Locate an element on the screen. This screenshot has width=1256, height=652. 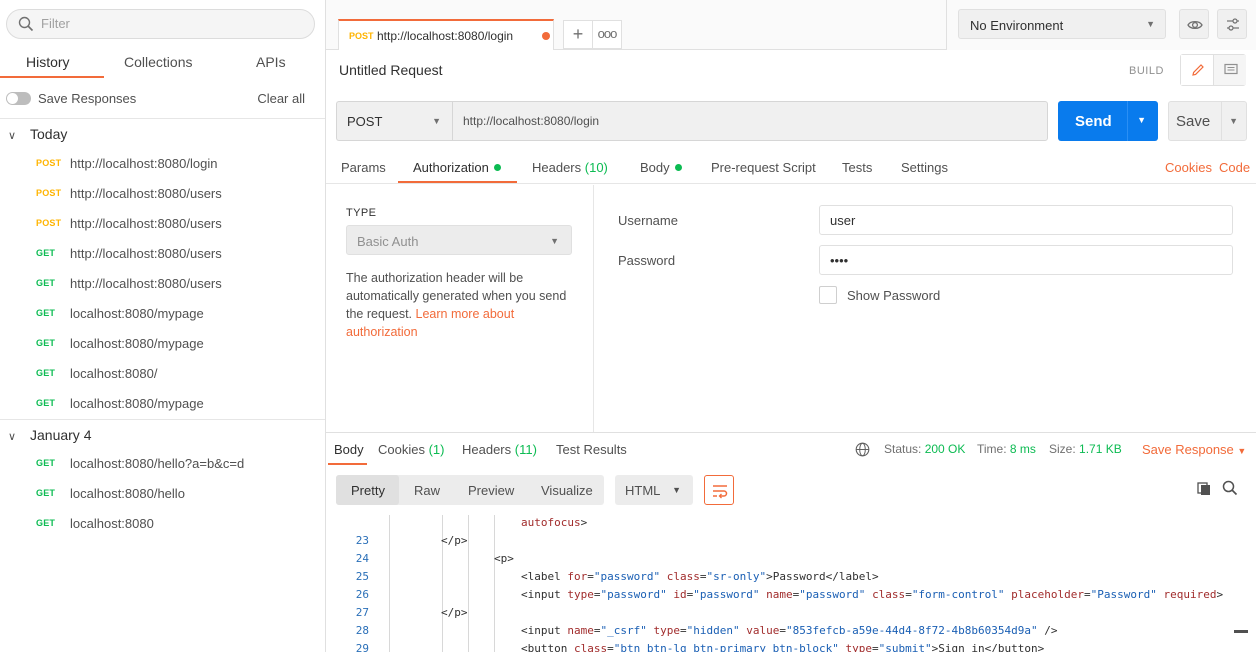
group-january-4: ∨ January 4 is located at coordinates (49, 435).